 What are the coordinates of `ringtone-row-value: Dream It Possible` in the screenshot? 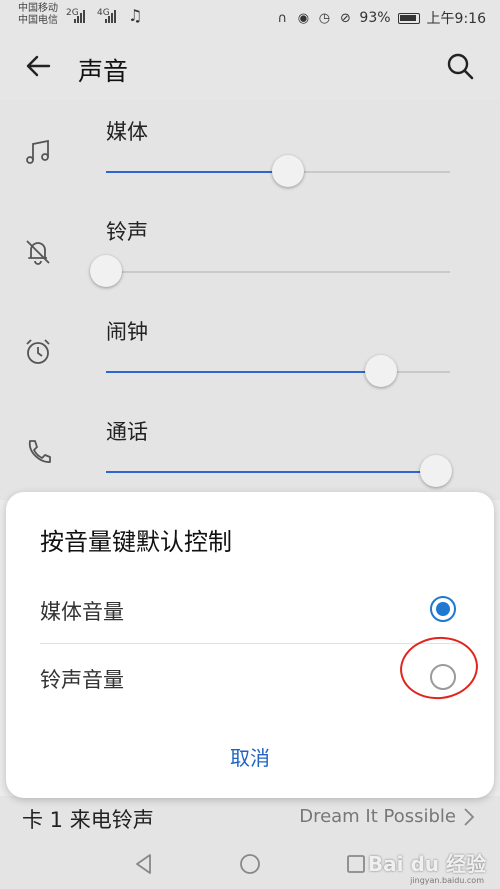 It's located at (377, 816).